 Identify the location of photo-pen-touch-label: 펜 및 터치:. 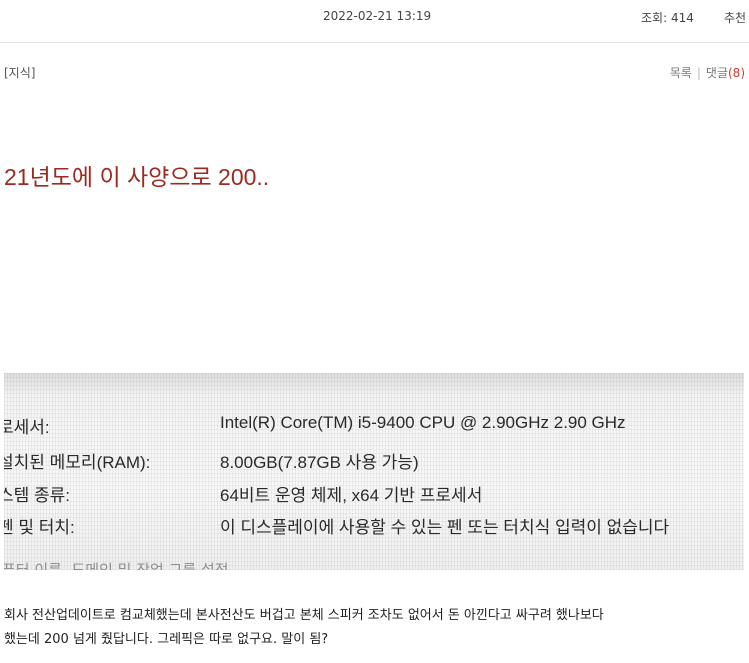
(39, 527).